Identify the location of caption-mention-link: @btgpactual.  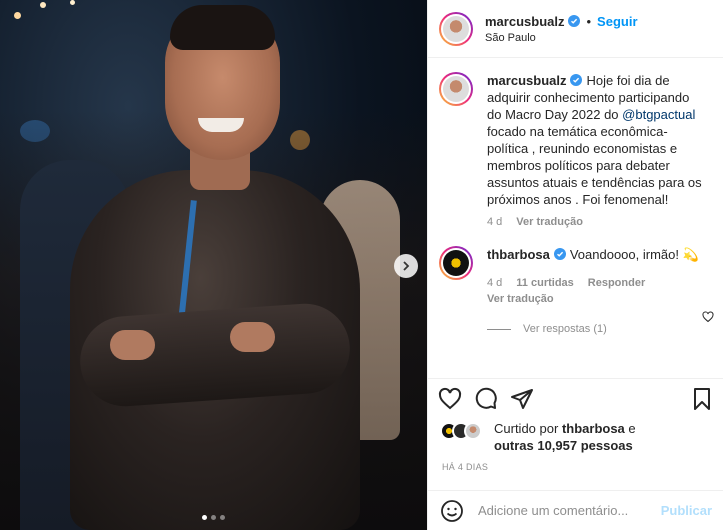
(658, 114).